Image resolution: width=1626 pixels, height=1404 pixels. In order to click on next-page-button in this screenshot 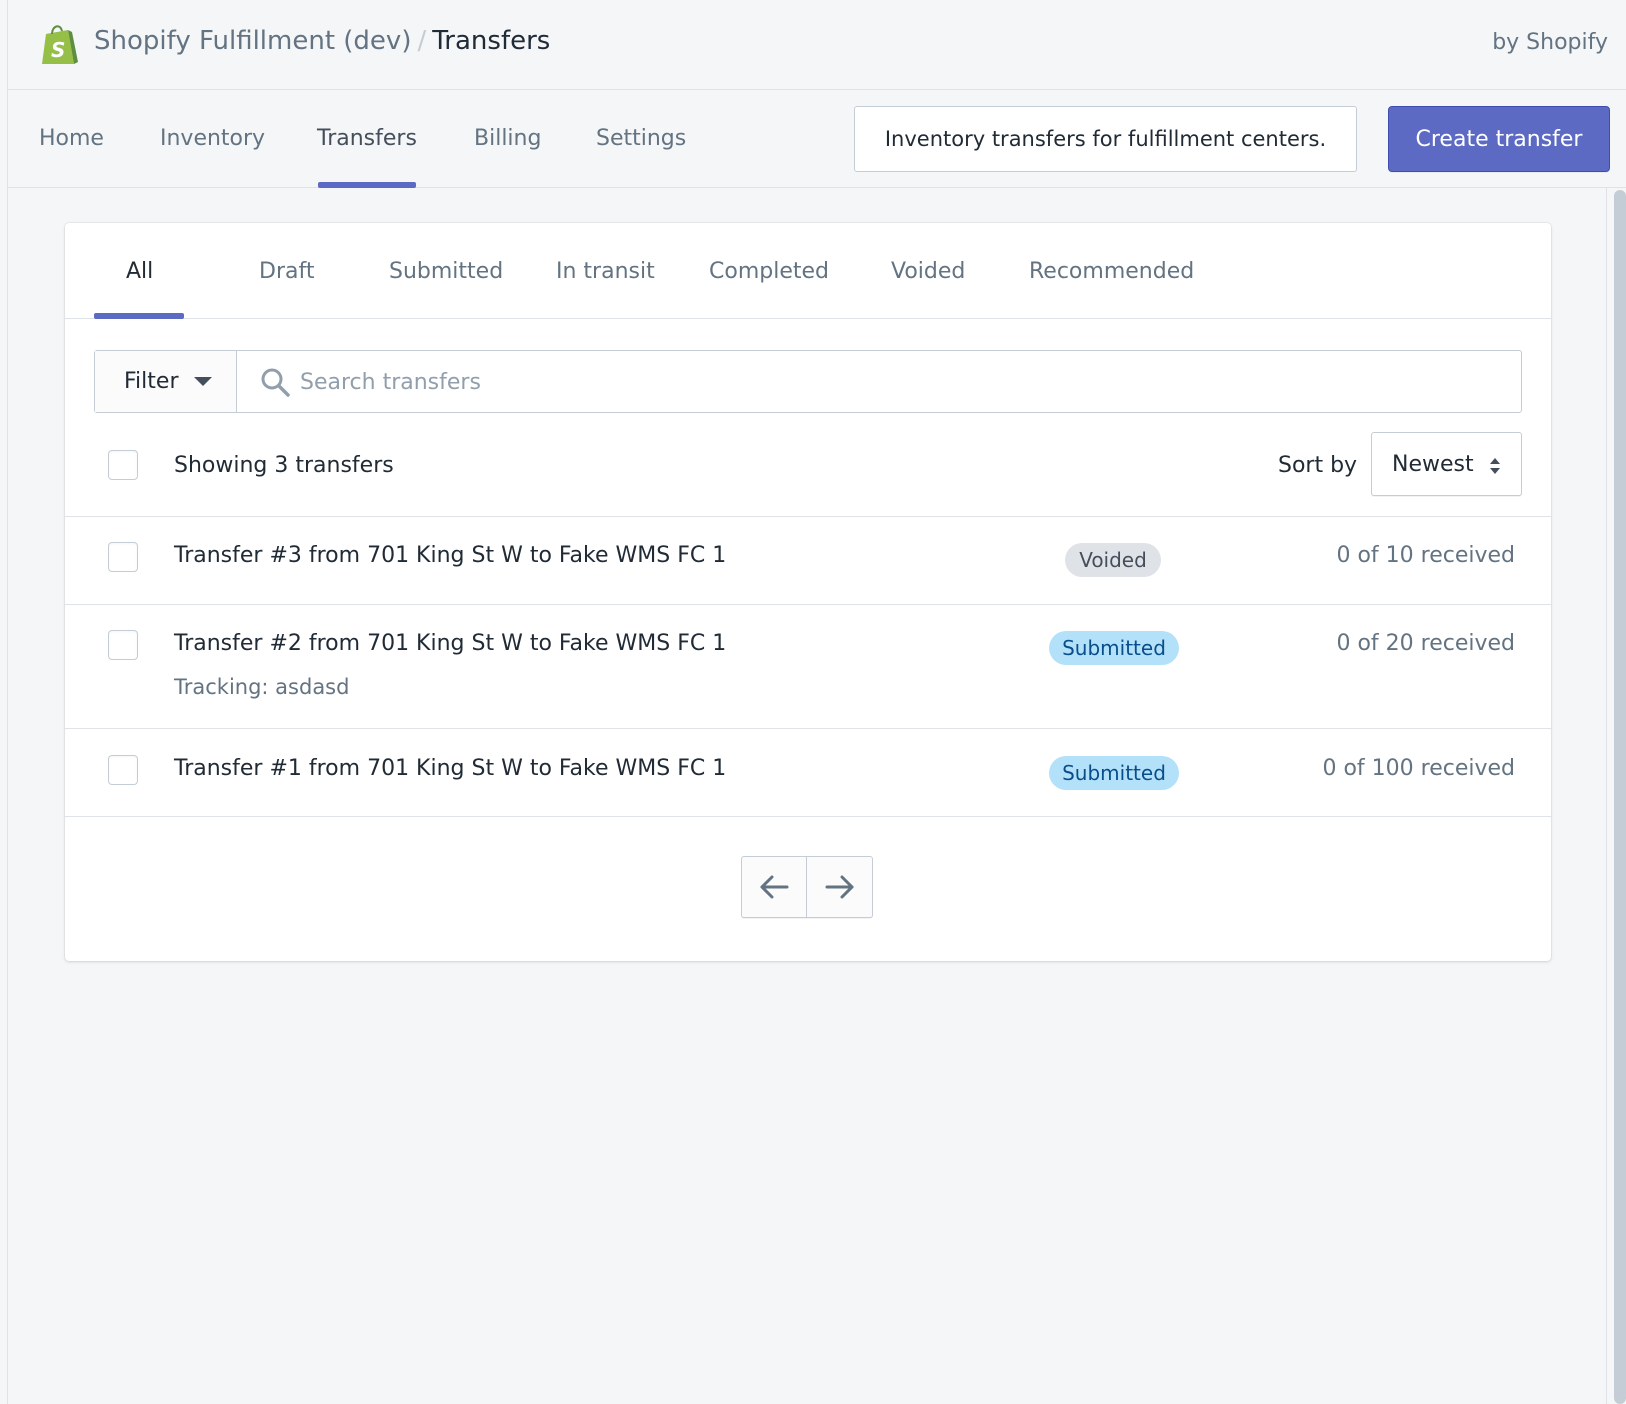, I will do `click(840, 887)`.